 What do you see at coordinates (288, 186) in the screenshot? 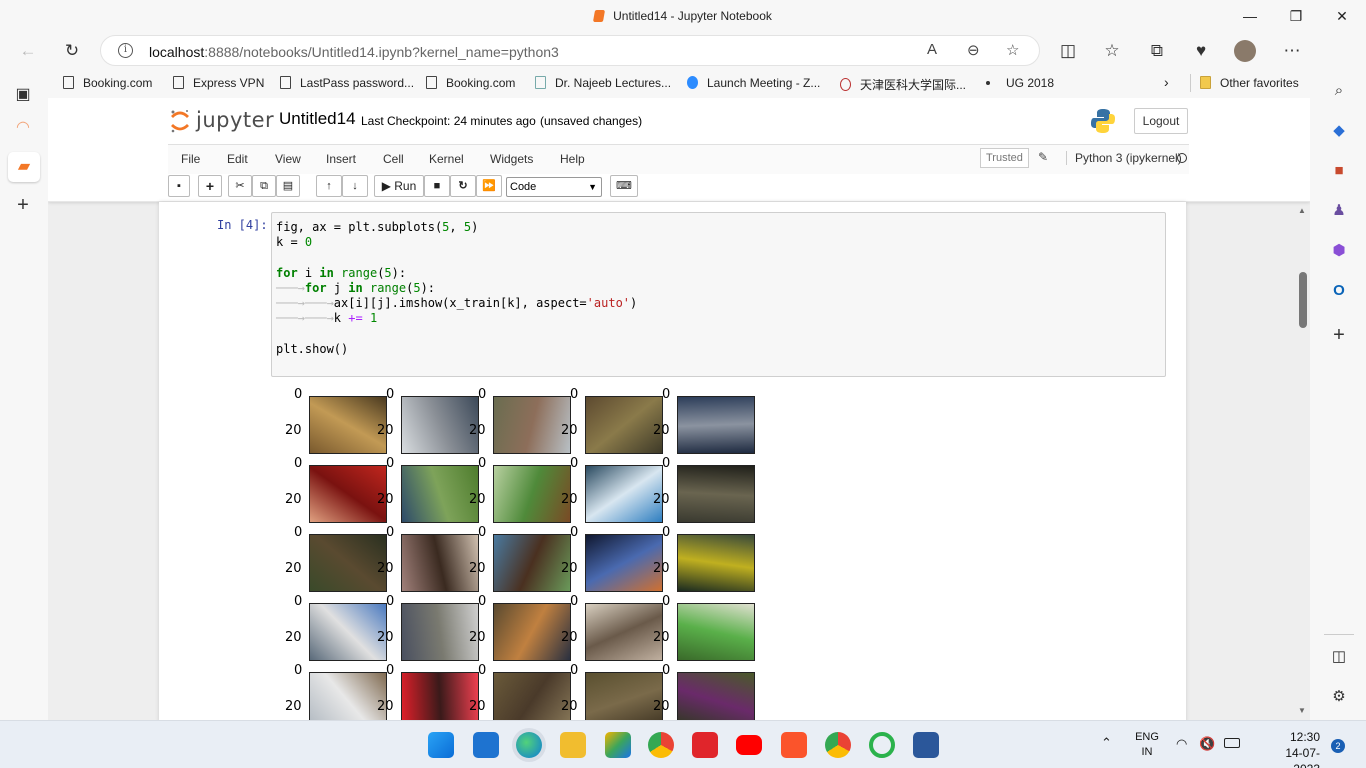
I see `paste-icon: ▤` at bounding box center [288, 186].